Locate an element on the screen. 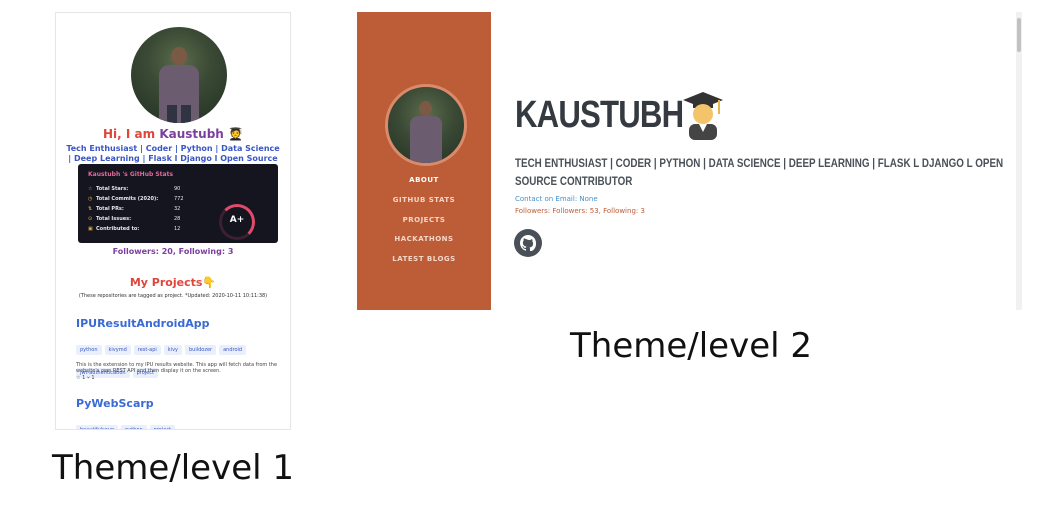 This screenshot has height=520, width=1050. nav-hackathons: HACKATHONS is located at coordinates (424, 239).